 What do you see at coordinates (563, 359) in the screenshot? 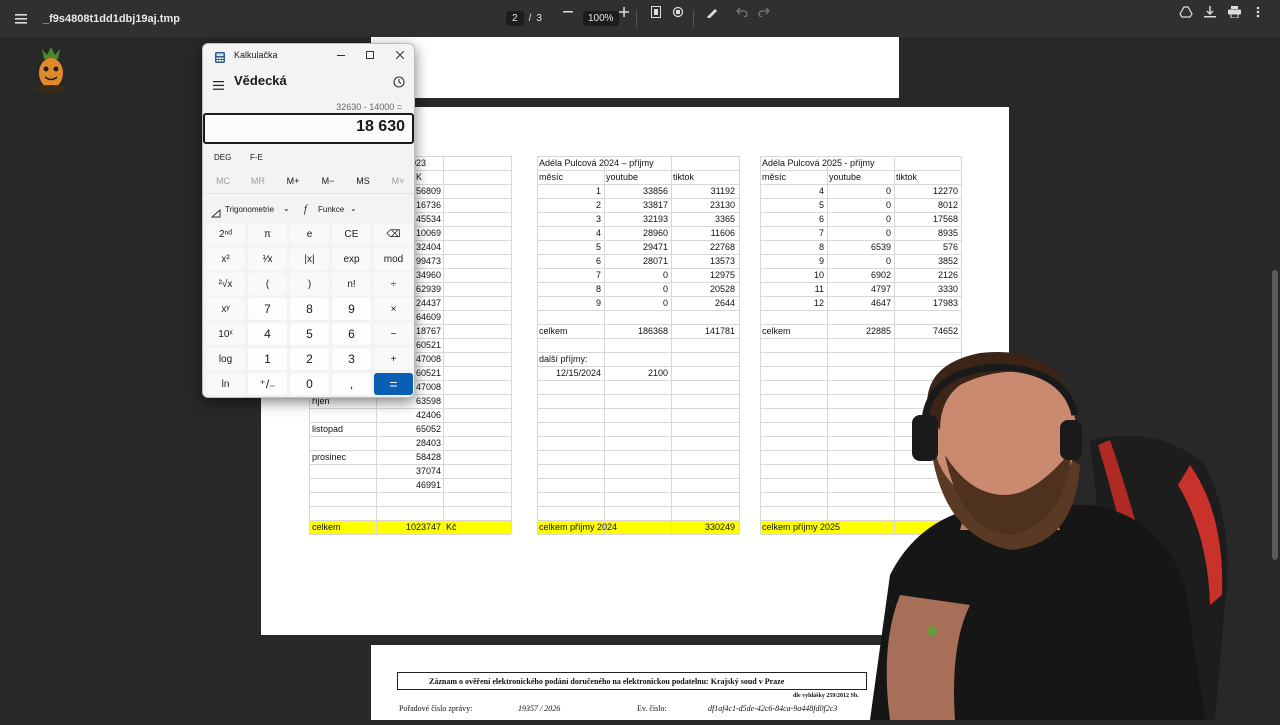
I see `table2024-other-label: další příjmy:` at bounding box center [563, 359].